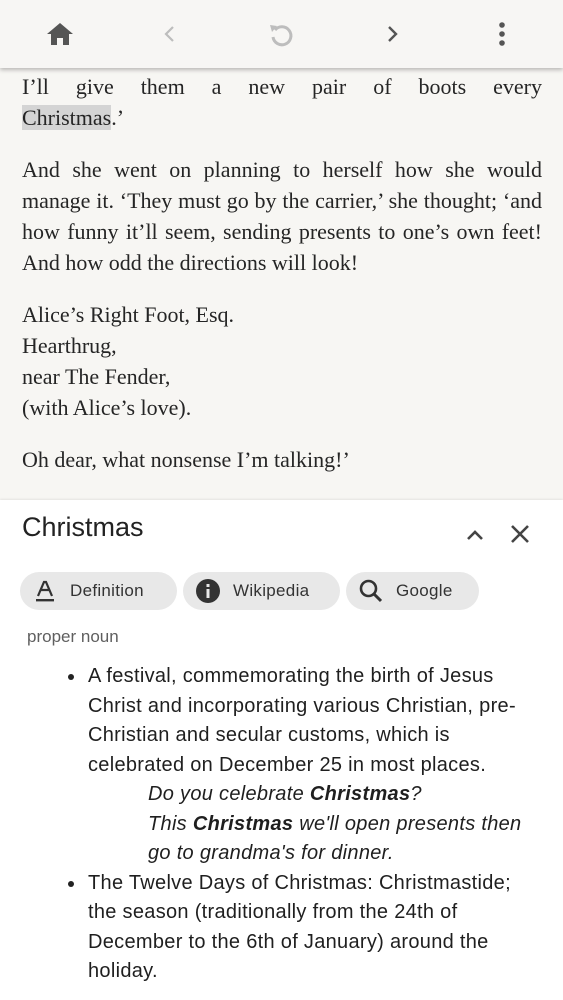 The width and height of the screenshot is (563, 1000). I want to click on search-icon, so click(371, 591).